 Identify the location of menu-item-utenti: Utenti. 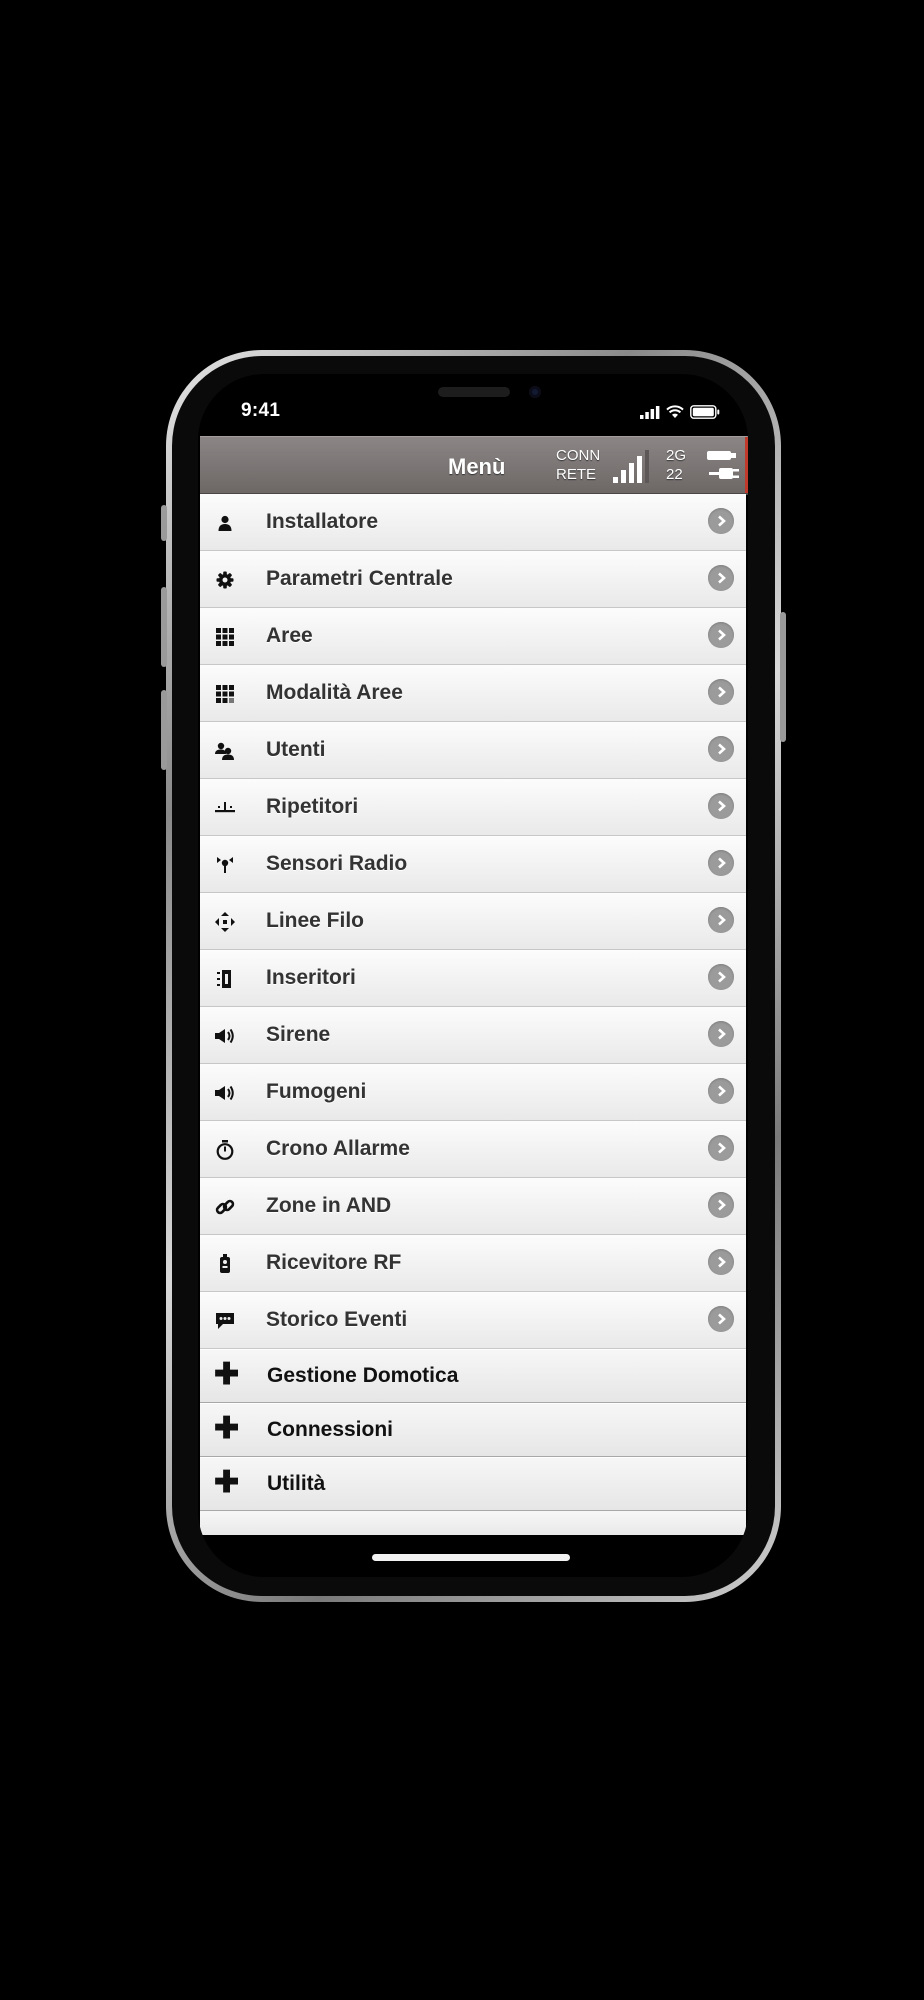
(473, 750).